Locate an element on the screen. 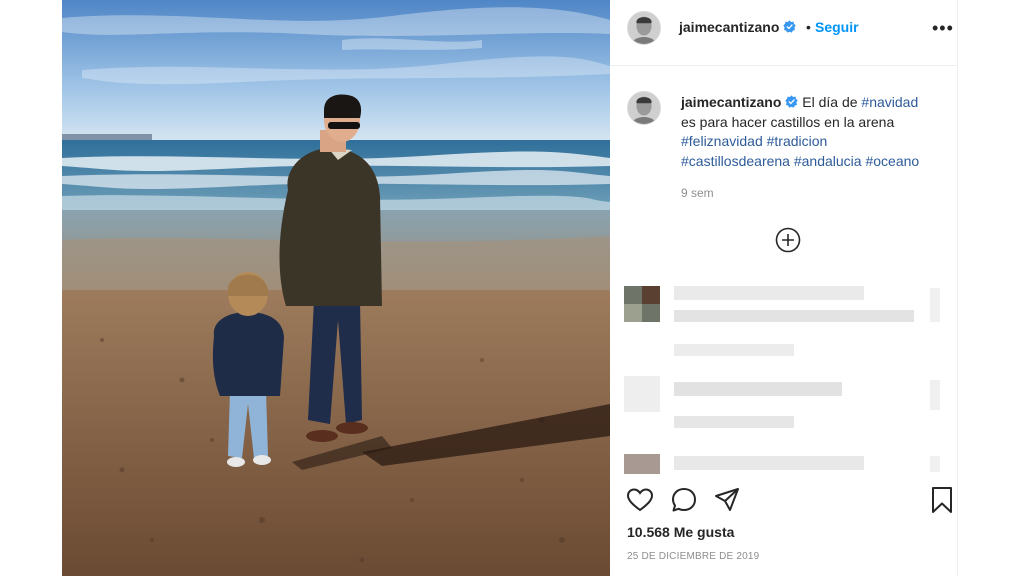 Image resolution: width=1024 pixels, height=576 pixels. hashtag-navidad: #navidad is located at coordinates (889, 102).